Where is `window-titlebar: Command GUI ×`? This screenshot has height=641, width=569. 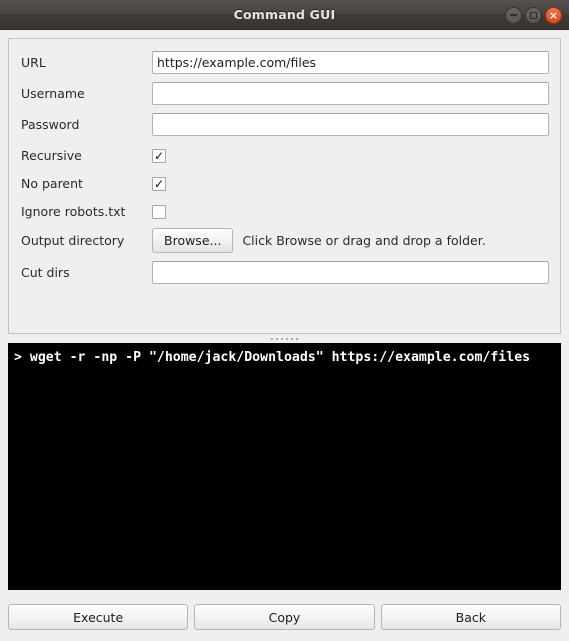
window-titlebar: Command GUI × is located at coordinates (284, 15).